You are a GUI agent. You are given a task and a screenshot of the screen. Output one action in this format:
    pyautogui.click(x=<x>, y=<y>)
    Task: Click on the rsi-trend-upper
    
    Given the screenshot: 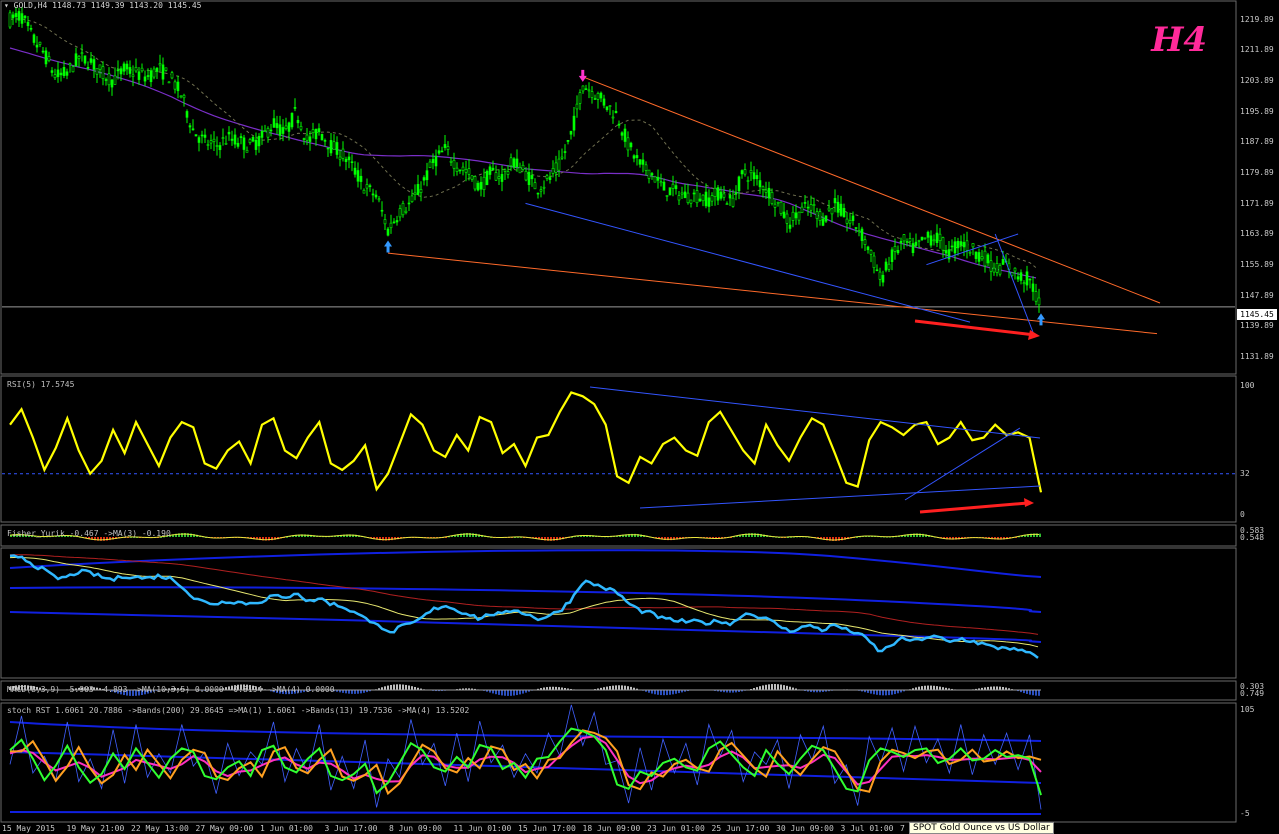 What is the action you would take?
    pyautogui.click(x=815, y=412)
    